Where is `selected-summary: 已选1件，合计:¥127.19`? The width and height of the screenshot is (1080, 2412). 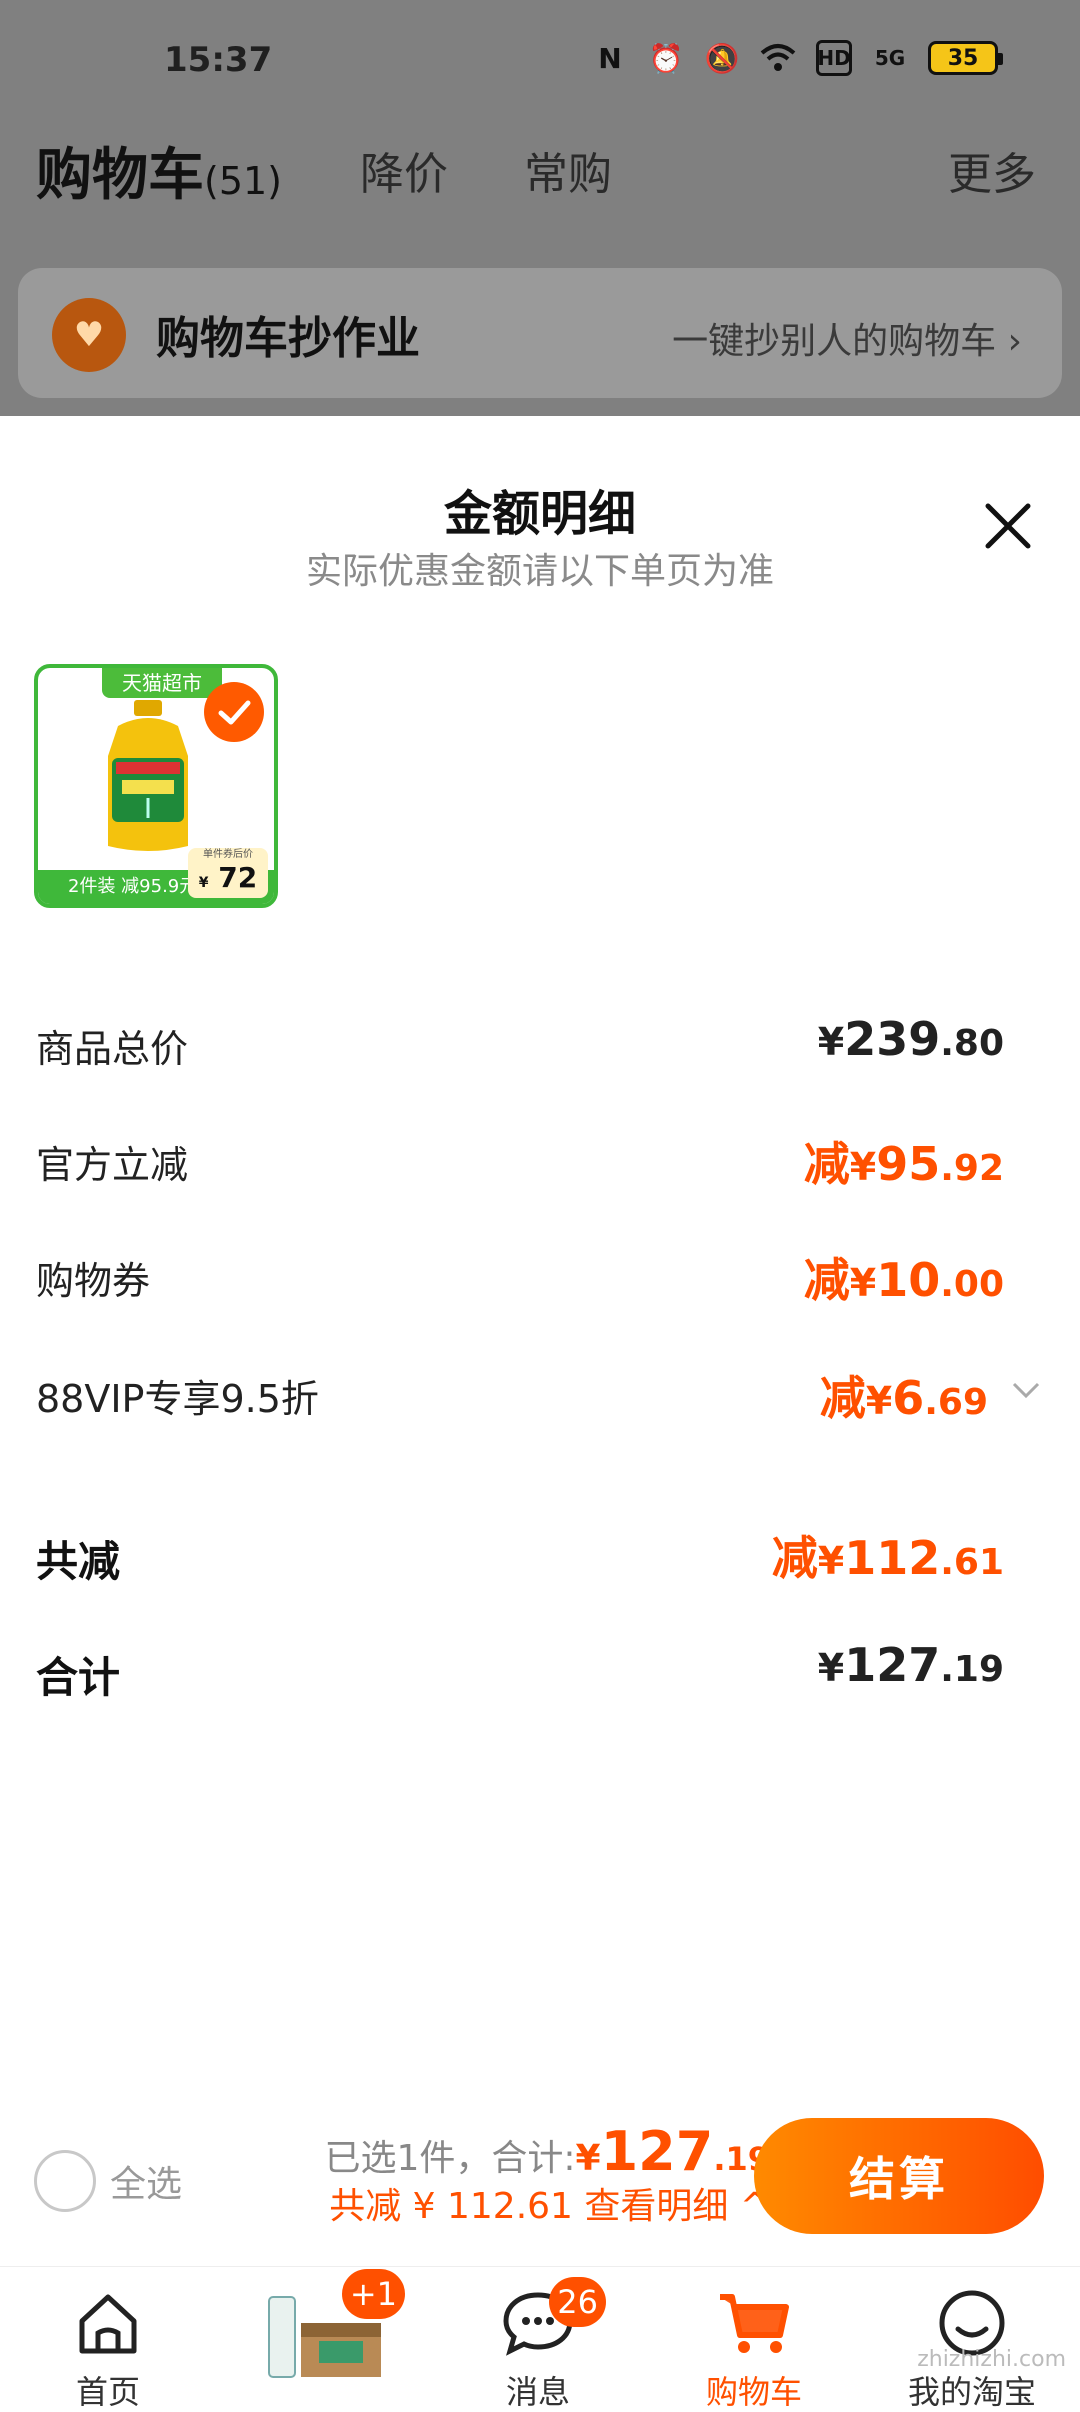
selected-summary: 已选1件，合计:¥127.19 is located at coordinates (547, 2151).